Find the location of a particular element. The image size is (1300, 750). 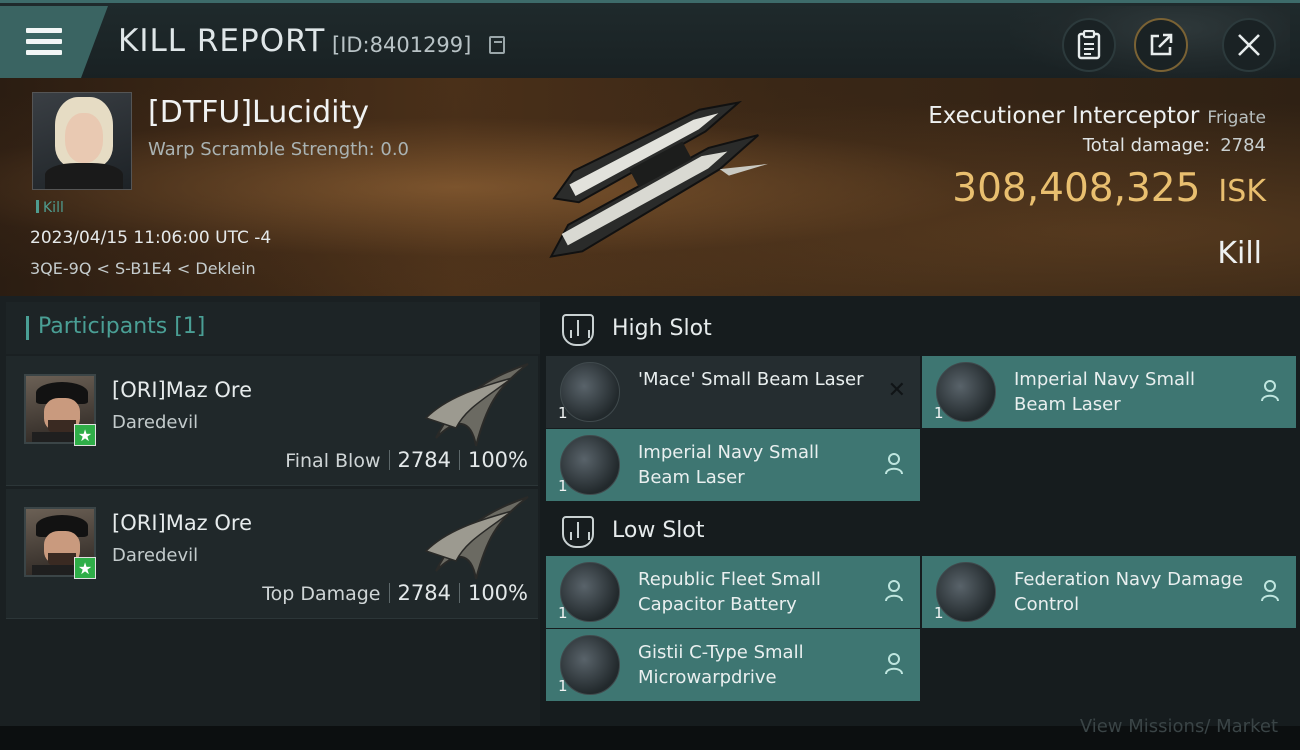

total-damage: Total damage: 2784 is located at coordinates (1174, 145).